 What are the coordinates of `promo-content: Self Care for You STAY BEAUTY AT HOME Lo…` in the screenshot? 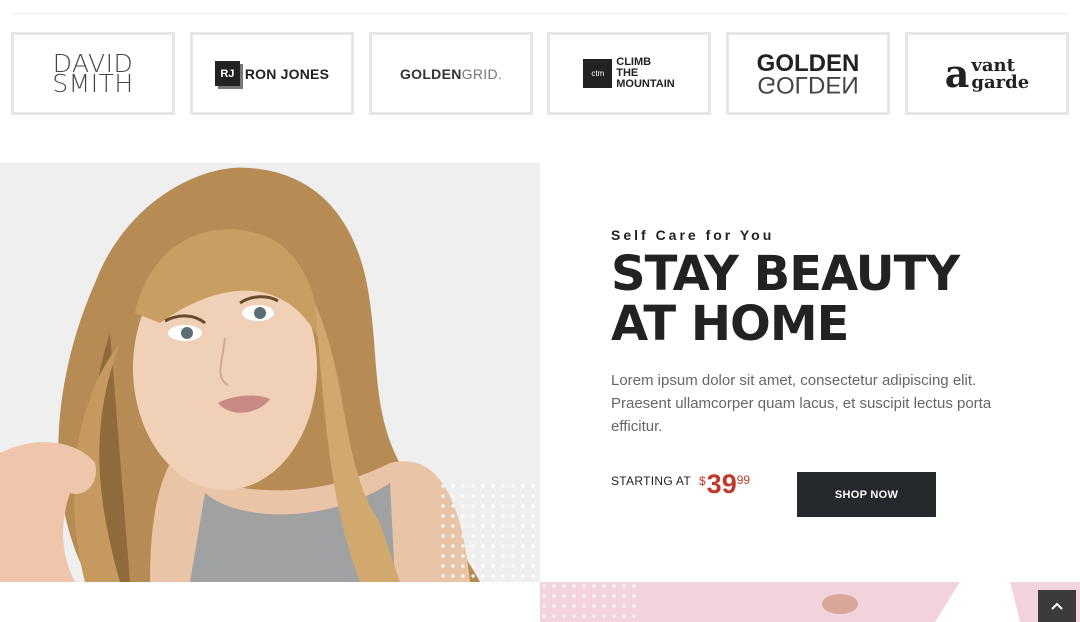 It's located at (831, 332).